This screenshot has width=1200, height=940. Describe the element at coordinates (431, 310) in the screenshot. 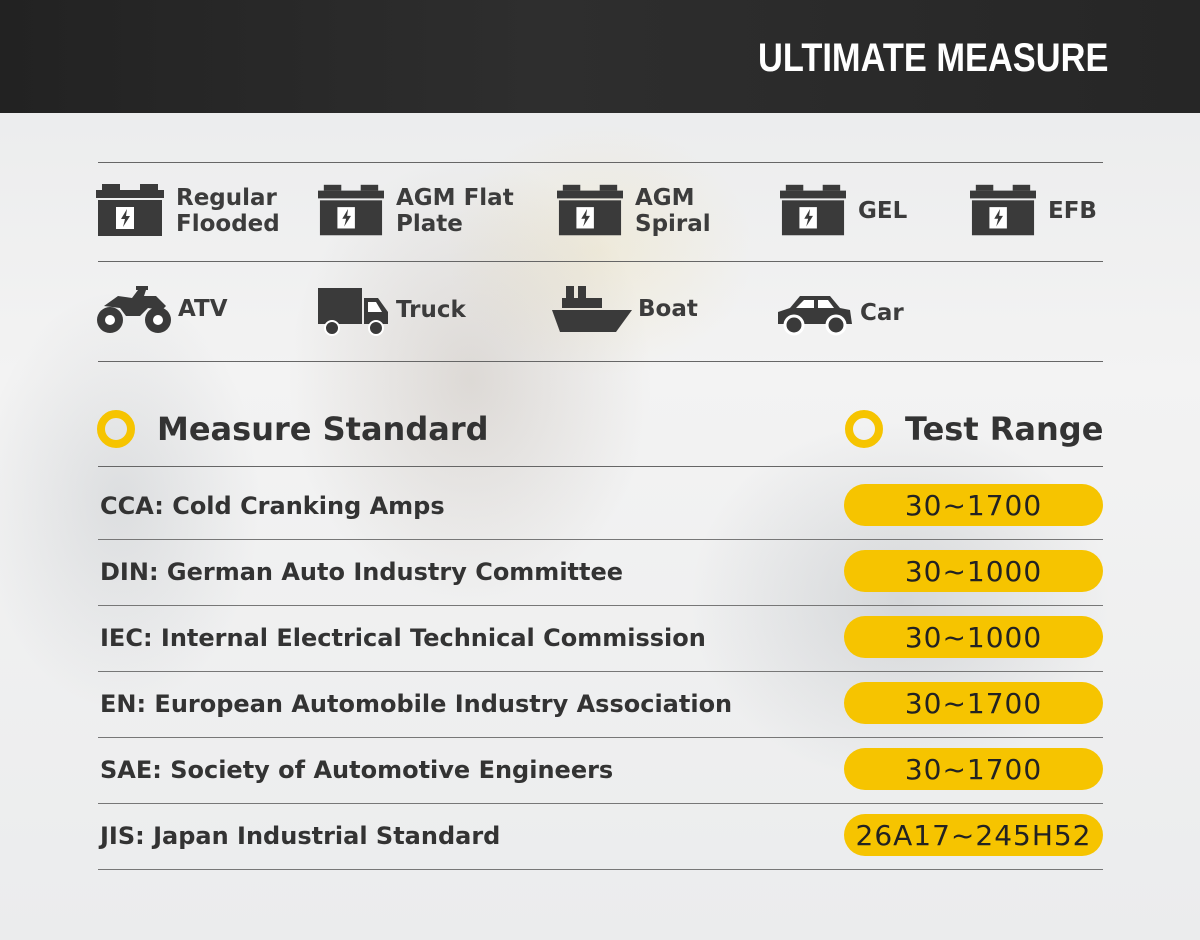

I see `vehicle-label: Truck` at that location.